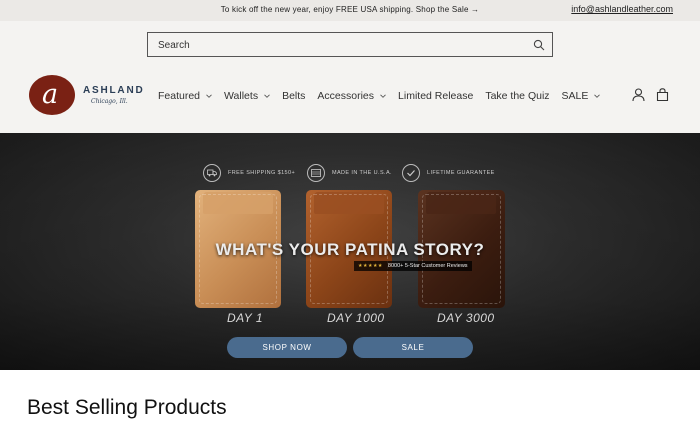 This screenshot has width=700, height=437. I want to click on nav-label: Limited Release, so click(436, 96).